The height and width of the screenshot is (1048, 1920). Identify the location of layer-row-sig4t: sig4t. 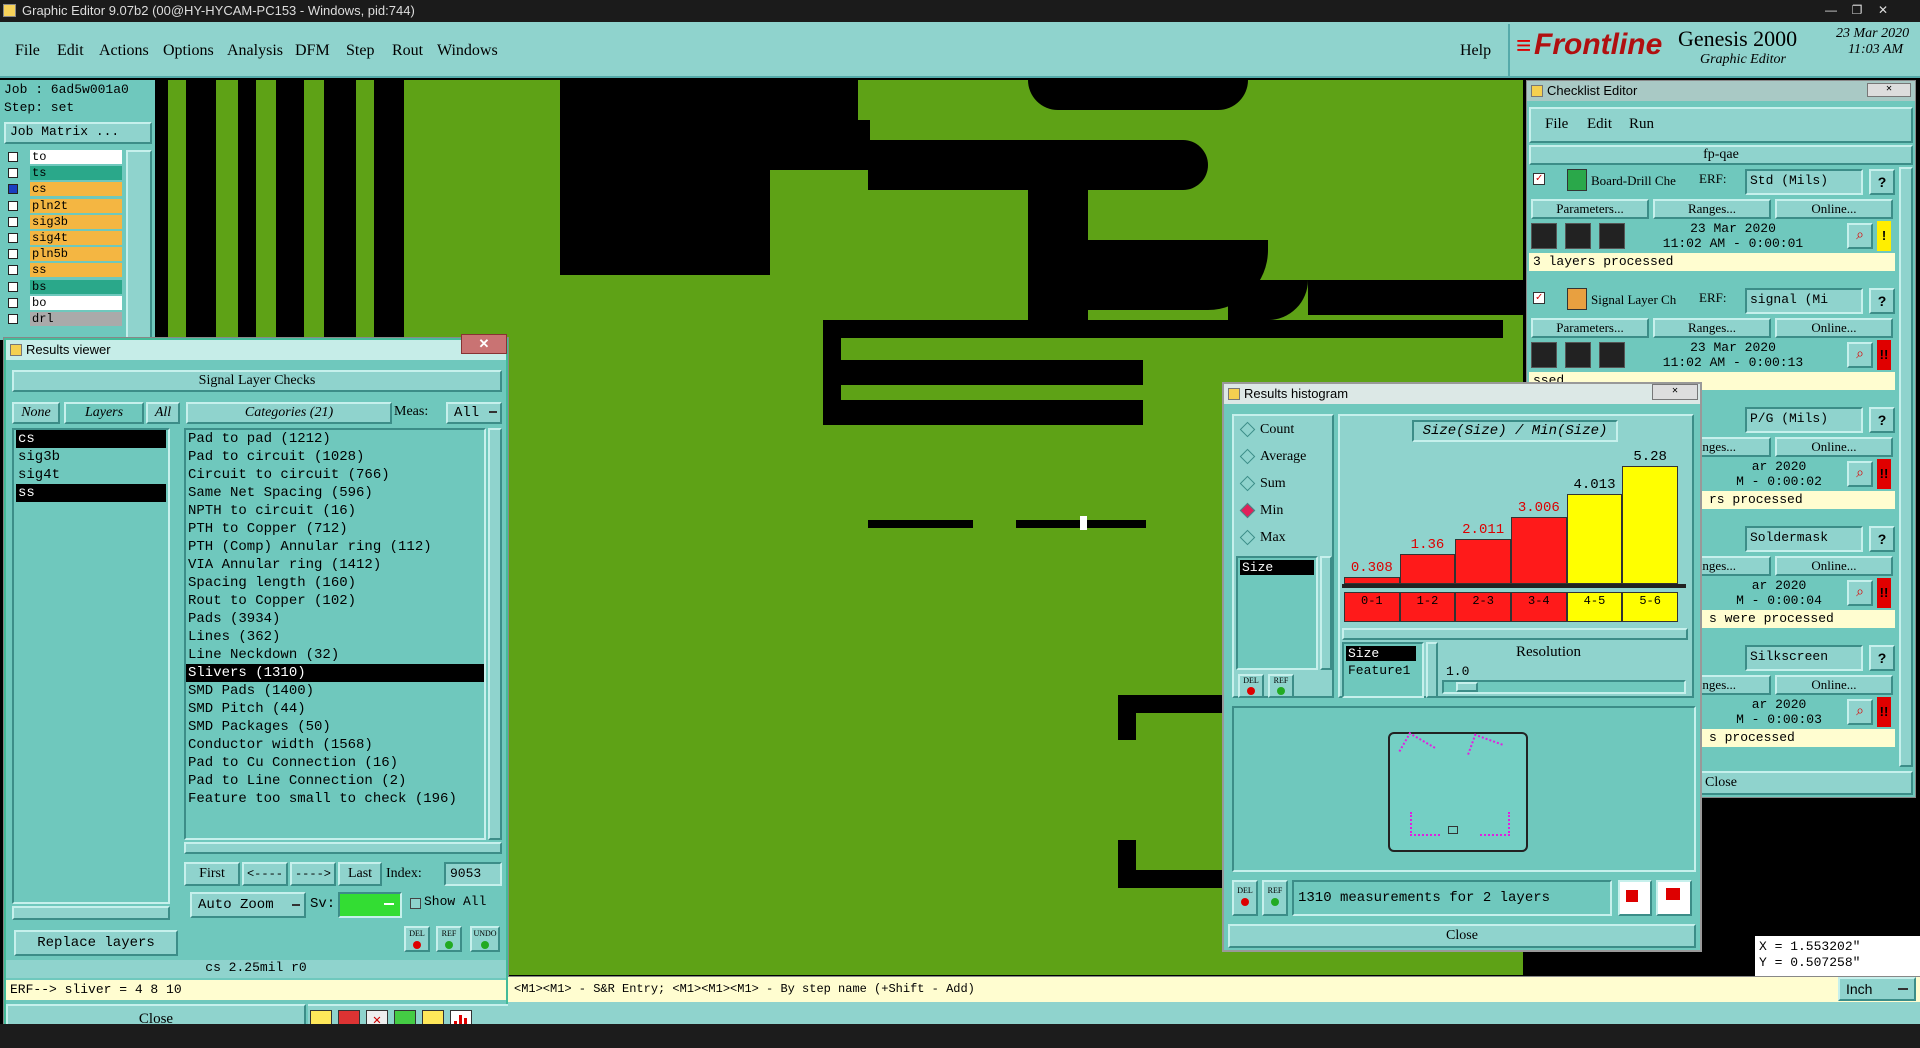
(63, 238).